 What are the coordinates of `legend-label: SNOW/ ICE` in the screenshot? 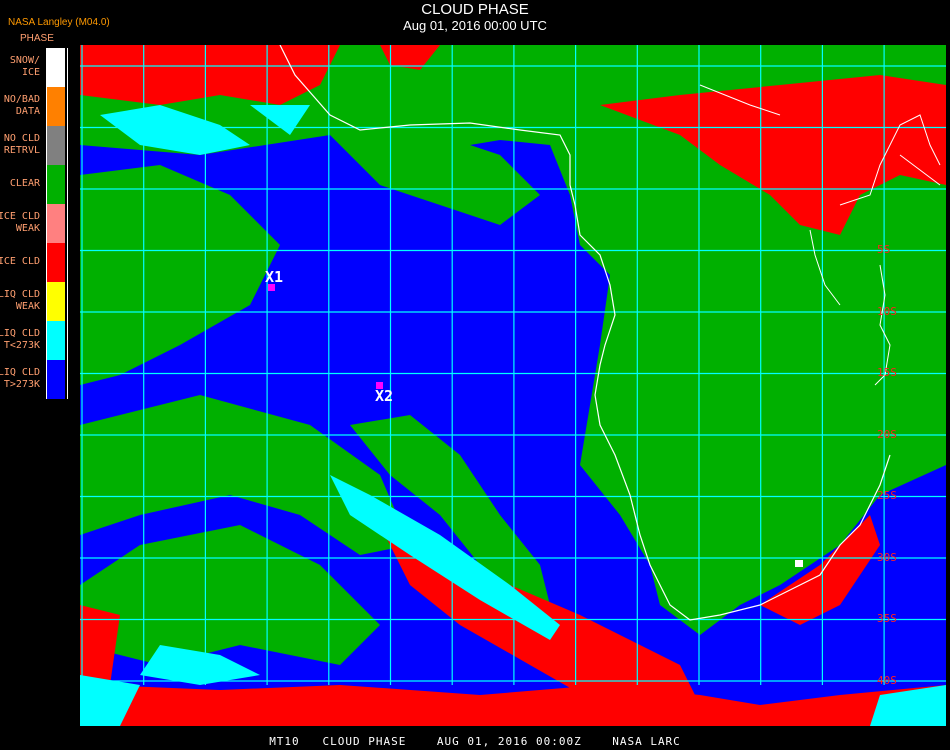 It's located at (24, 66).